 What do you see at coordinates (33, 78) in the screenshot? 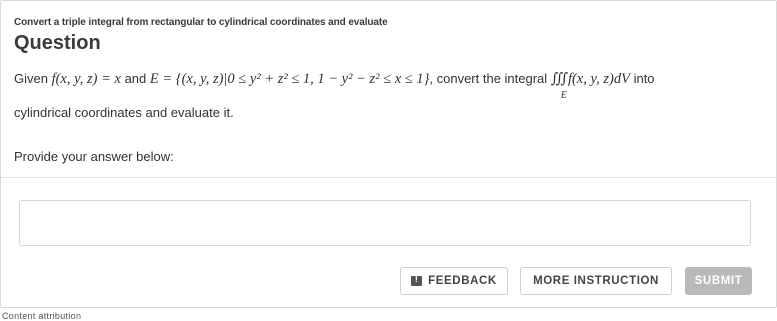
I see `given-label: Given` at bounding box center [33, 78].